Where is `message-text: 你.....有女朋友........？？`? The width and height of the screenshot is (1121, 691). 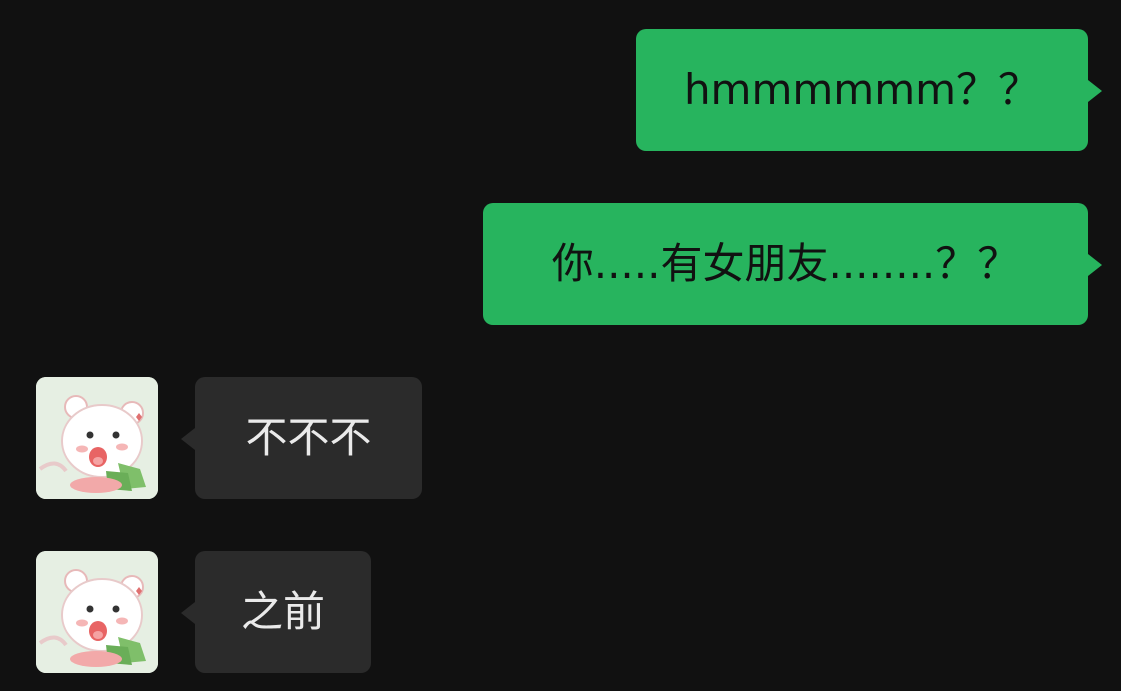 message-text: 你.....有女朋友........？？ is located at coordinates (785, 263).